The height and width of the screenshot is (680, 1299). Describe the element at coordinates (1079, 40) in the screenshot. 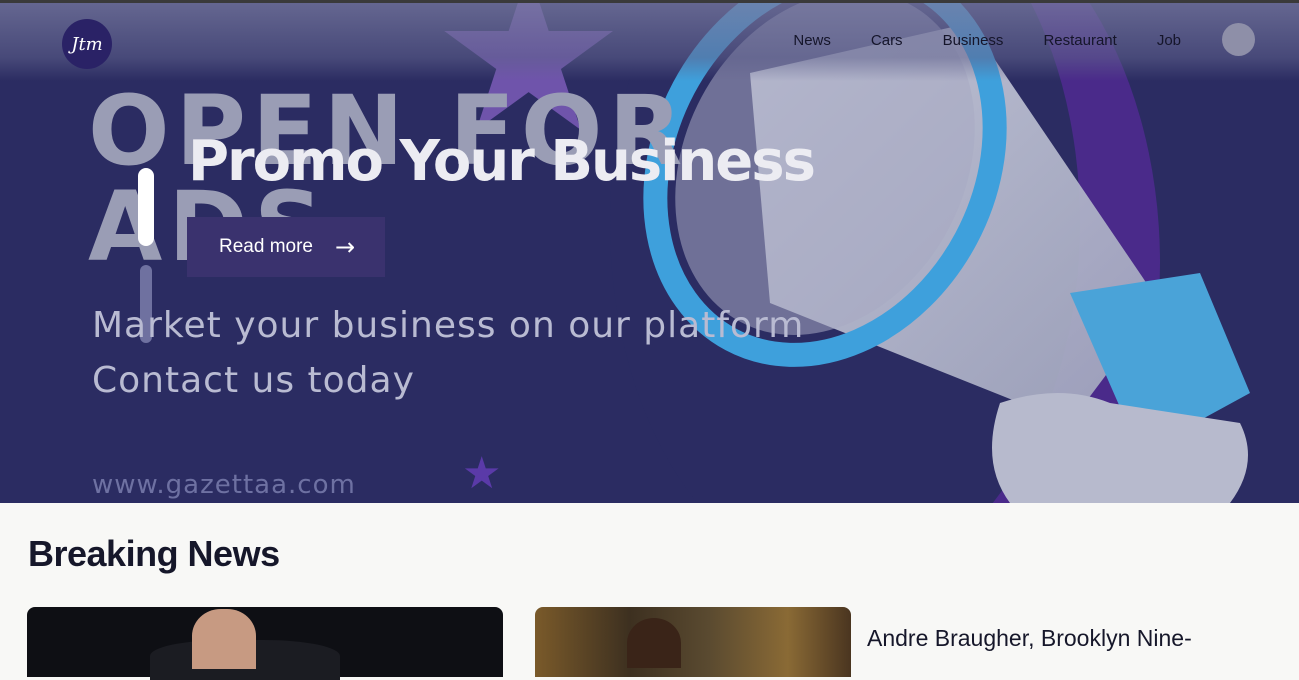

I see `nav-link-restaurant: Restaurant` at that location.